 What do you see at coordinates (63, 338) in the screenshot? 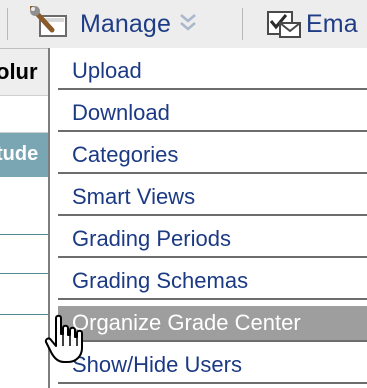
I see `hand-cursor-icon` at bounding box center [63, 338].